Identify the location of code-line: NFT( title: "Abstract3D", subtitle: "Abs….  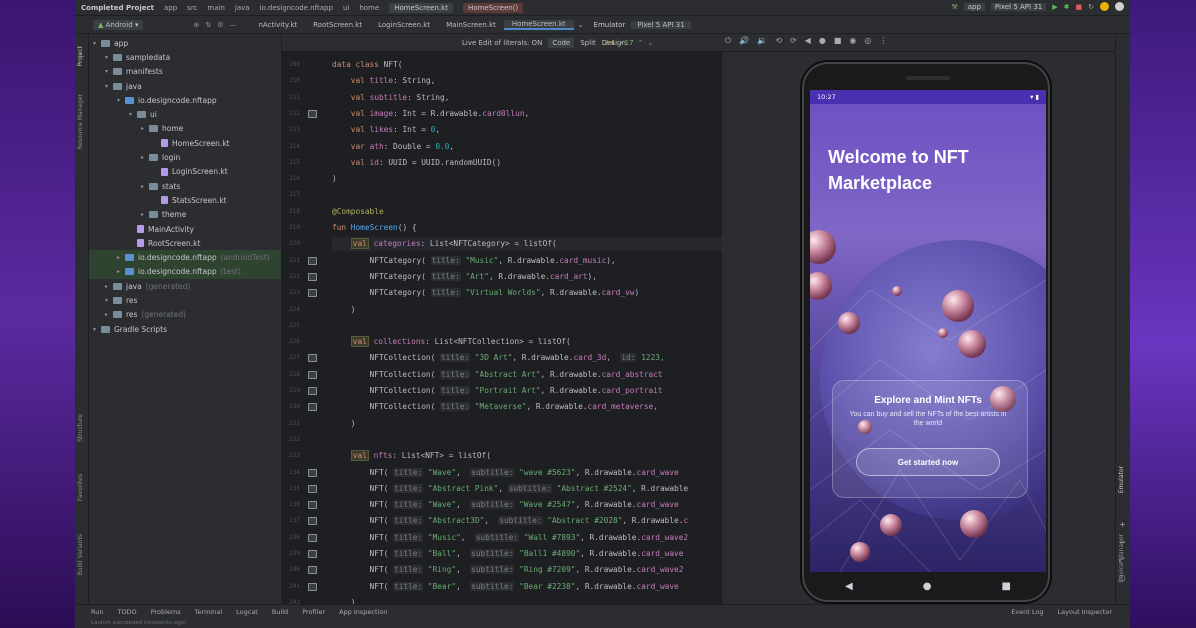
(510, 521).